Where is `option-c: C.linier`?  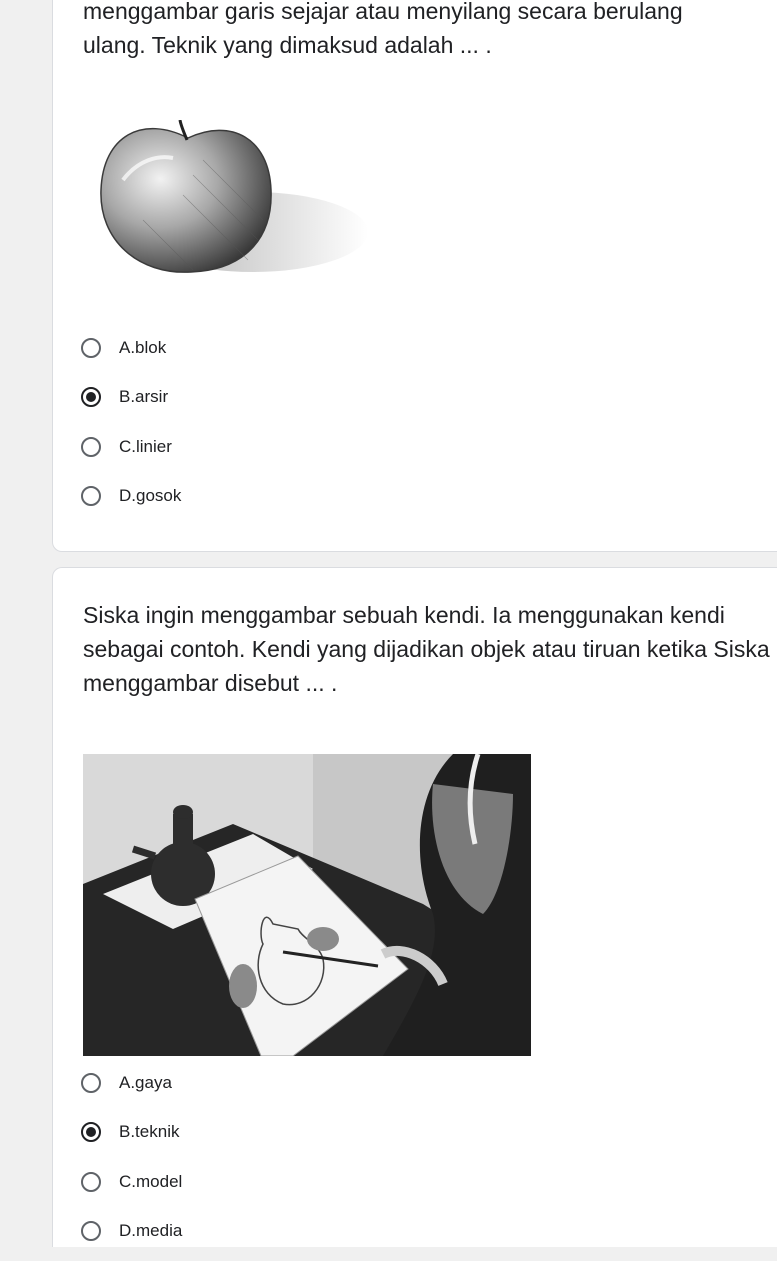
option-c: C.linier is located at coordinates (131, 447).